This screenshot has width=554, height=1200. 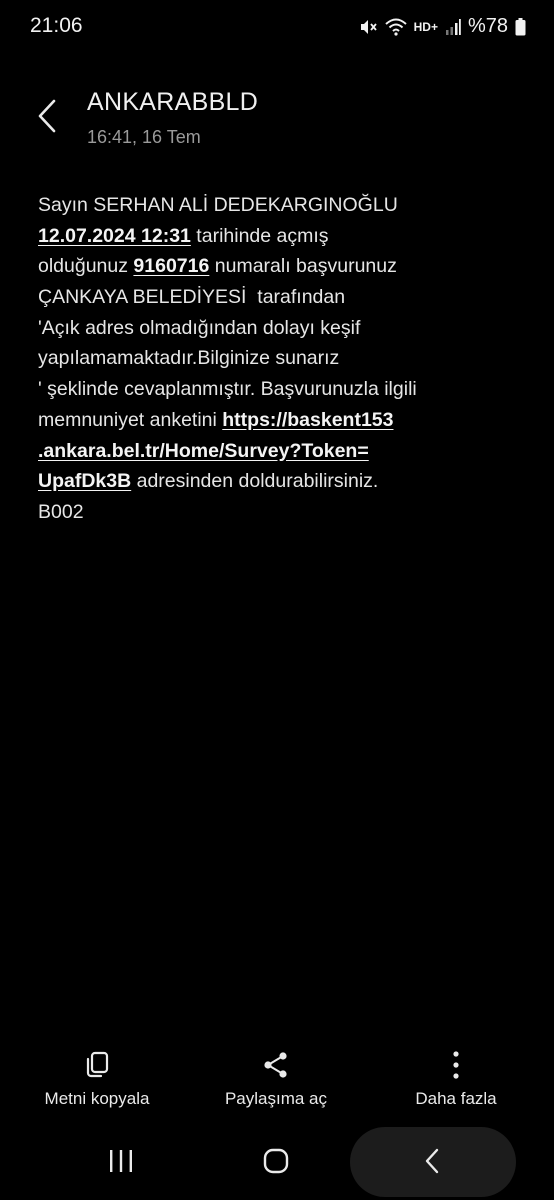 I want to click on message-line: ÇANKAYA BELEDİYESİ tarafından, so click(x=192, y=297).